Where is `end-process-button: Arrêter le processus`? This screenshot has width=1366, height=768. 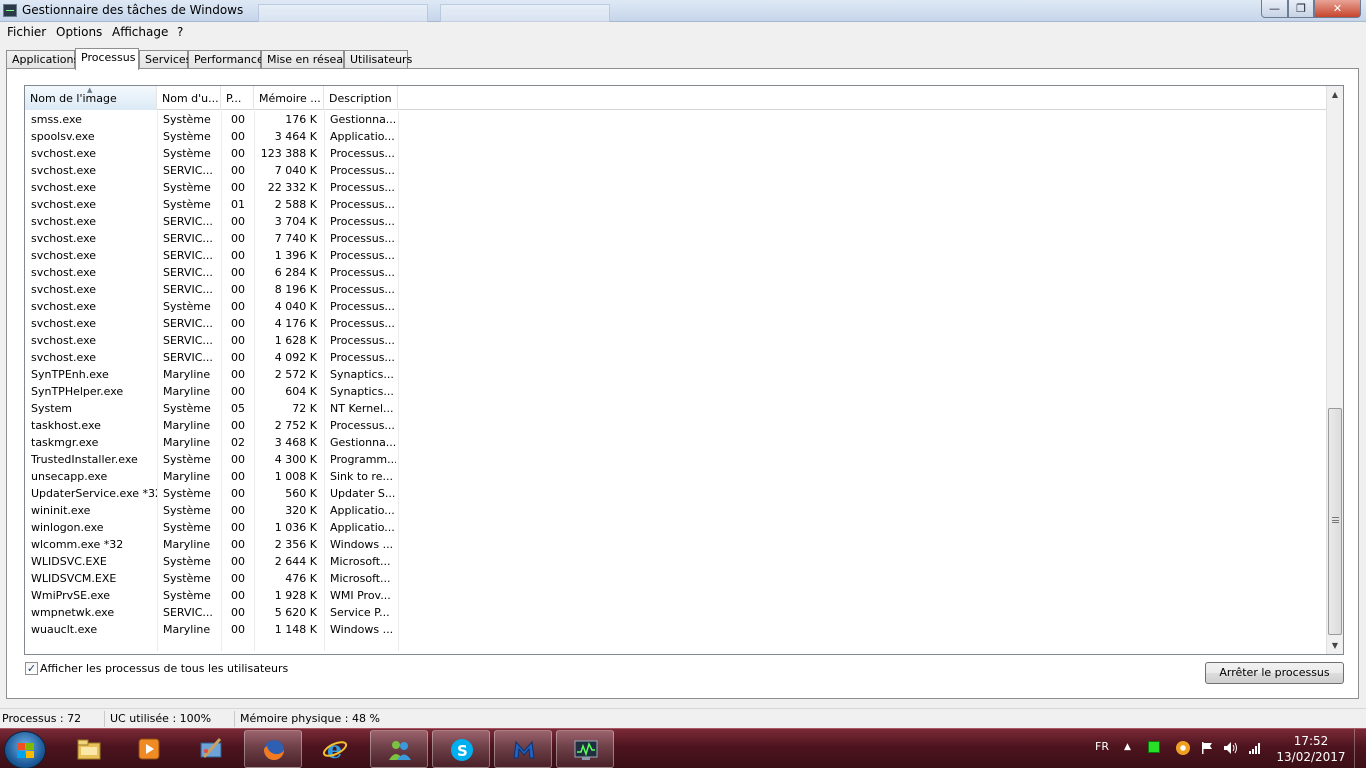
end-process-button: Arrêter le processus is located at coordinates (1274, 673).